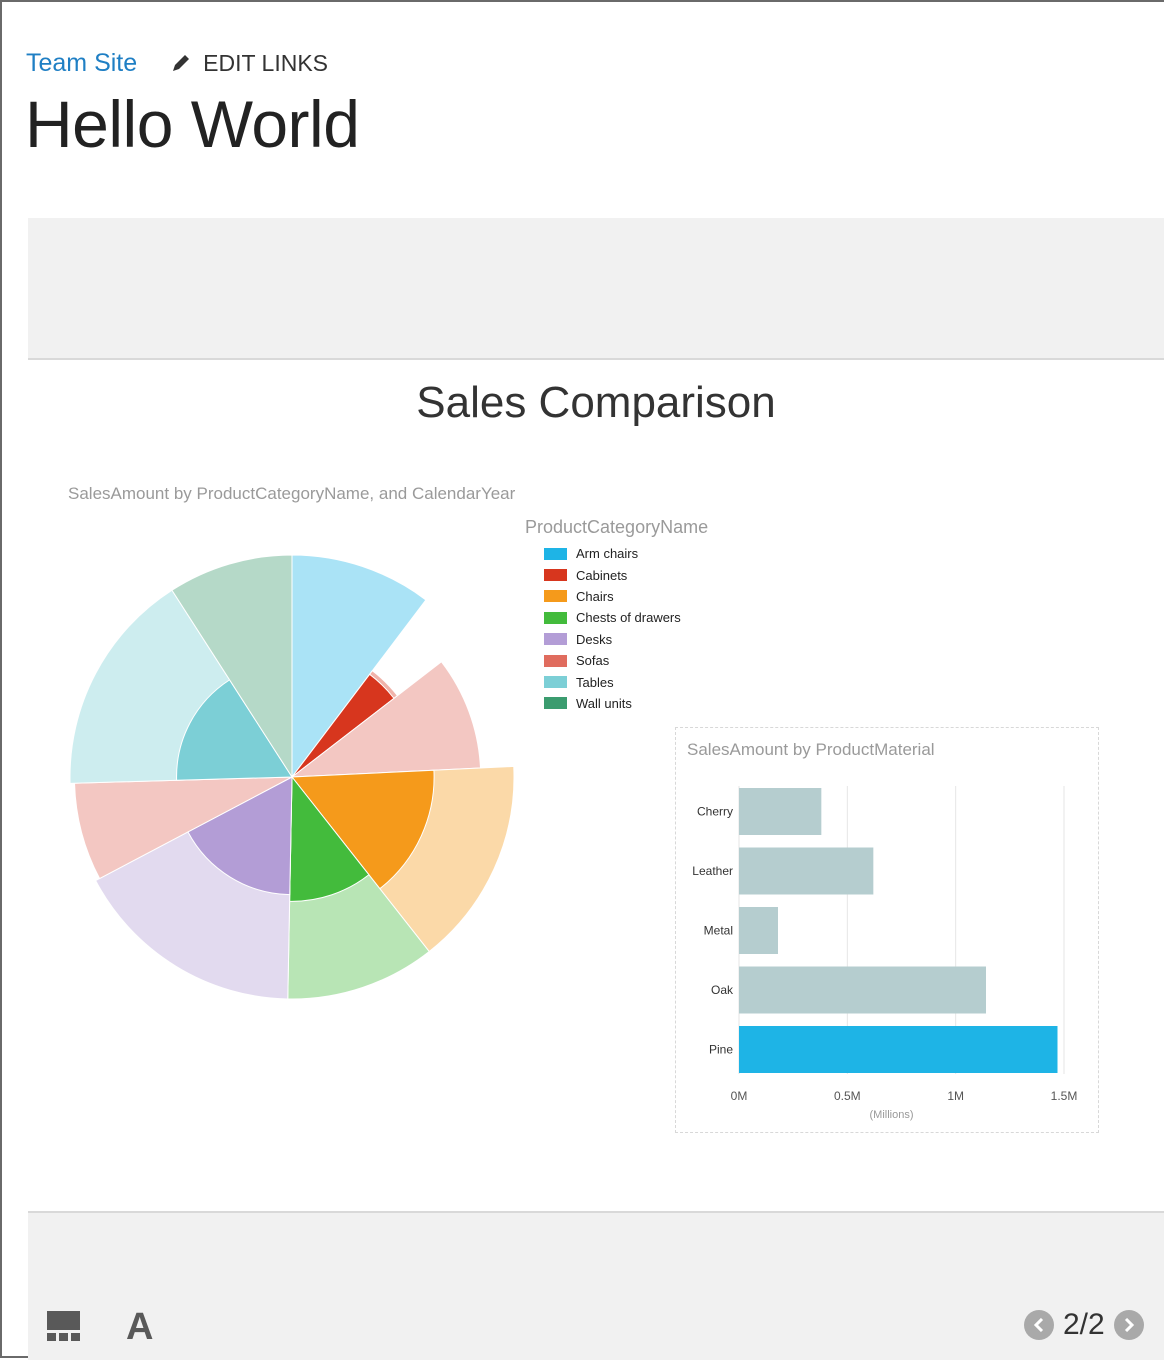  What do you see at coordinates (1128, 1325) in the screenshot?
I see `next-arrow-icon` at bounding box center [1128, 1325].